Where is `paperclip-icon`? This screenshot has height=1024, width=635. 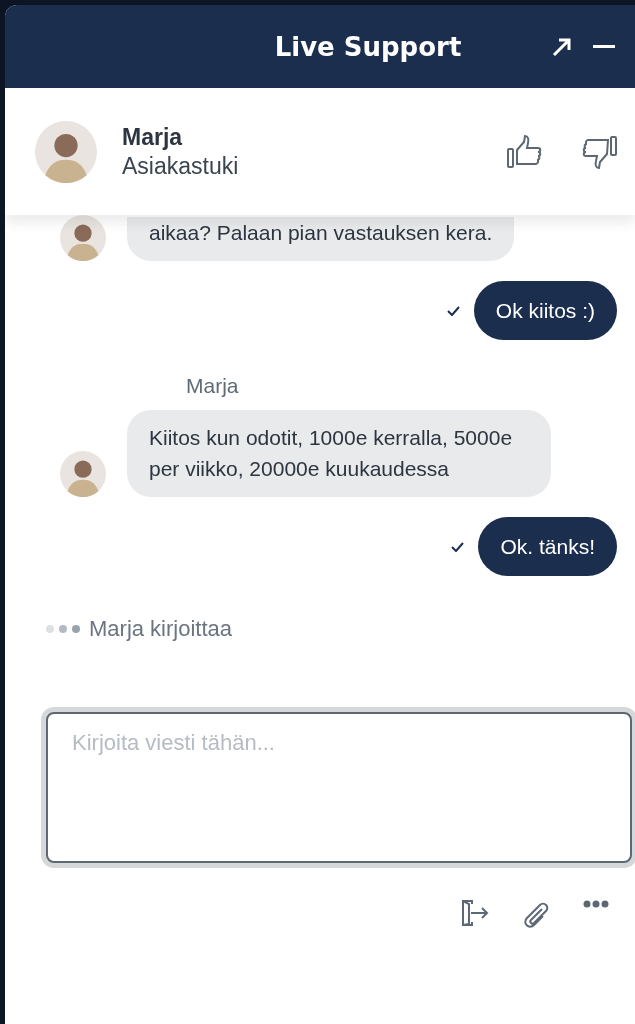 paperclip-icon is located at coordinates (536, 914).